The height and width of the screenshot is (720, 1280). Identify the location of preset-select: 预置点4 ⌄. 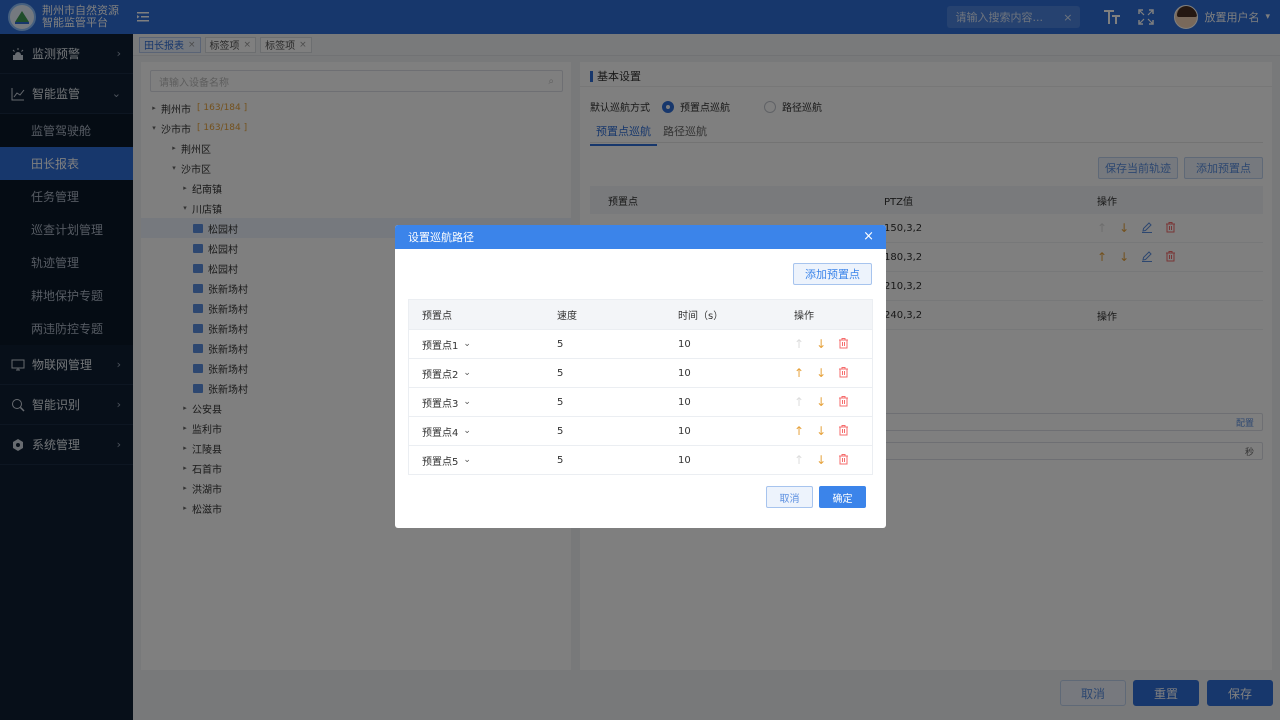
(483, 431).